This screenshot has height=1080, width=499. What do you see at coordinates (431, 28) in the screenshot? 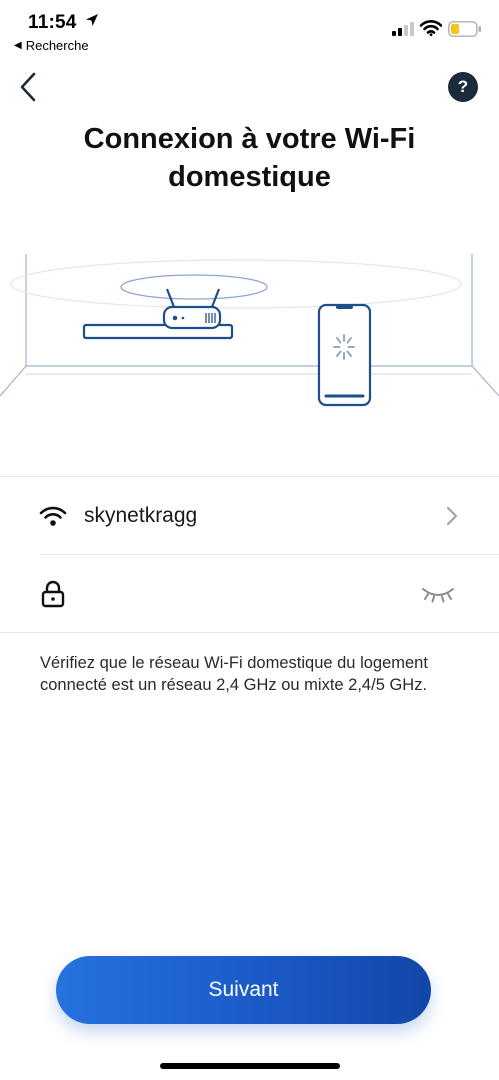
I see `wifi-status-icon` at bounding box center [431, 28].